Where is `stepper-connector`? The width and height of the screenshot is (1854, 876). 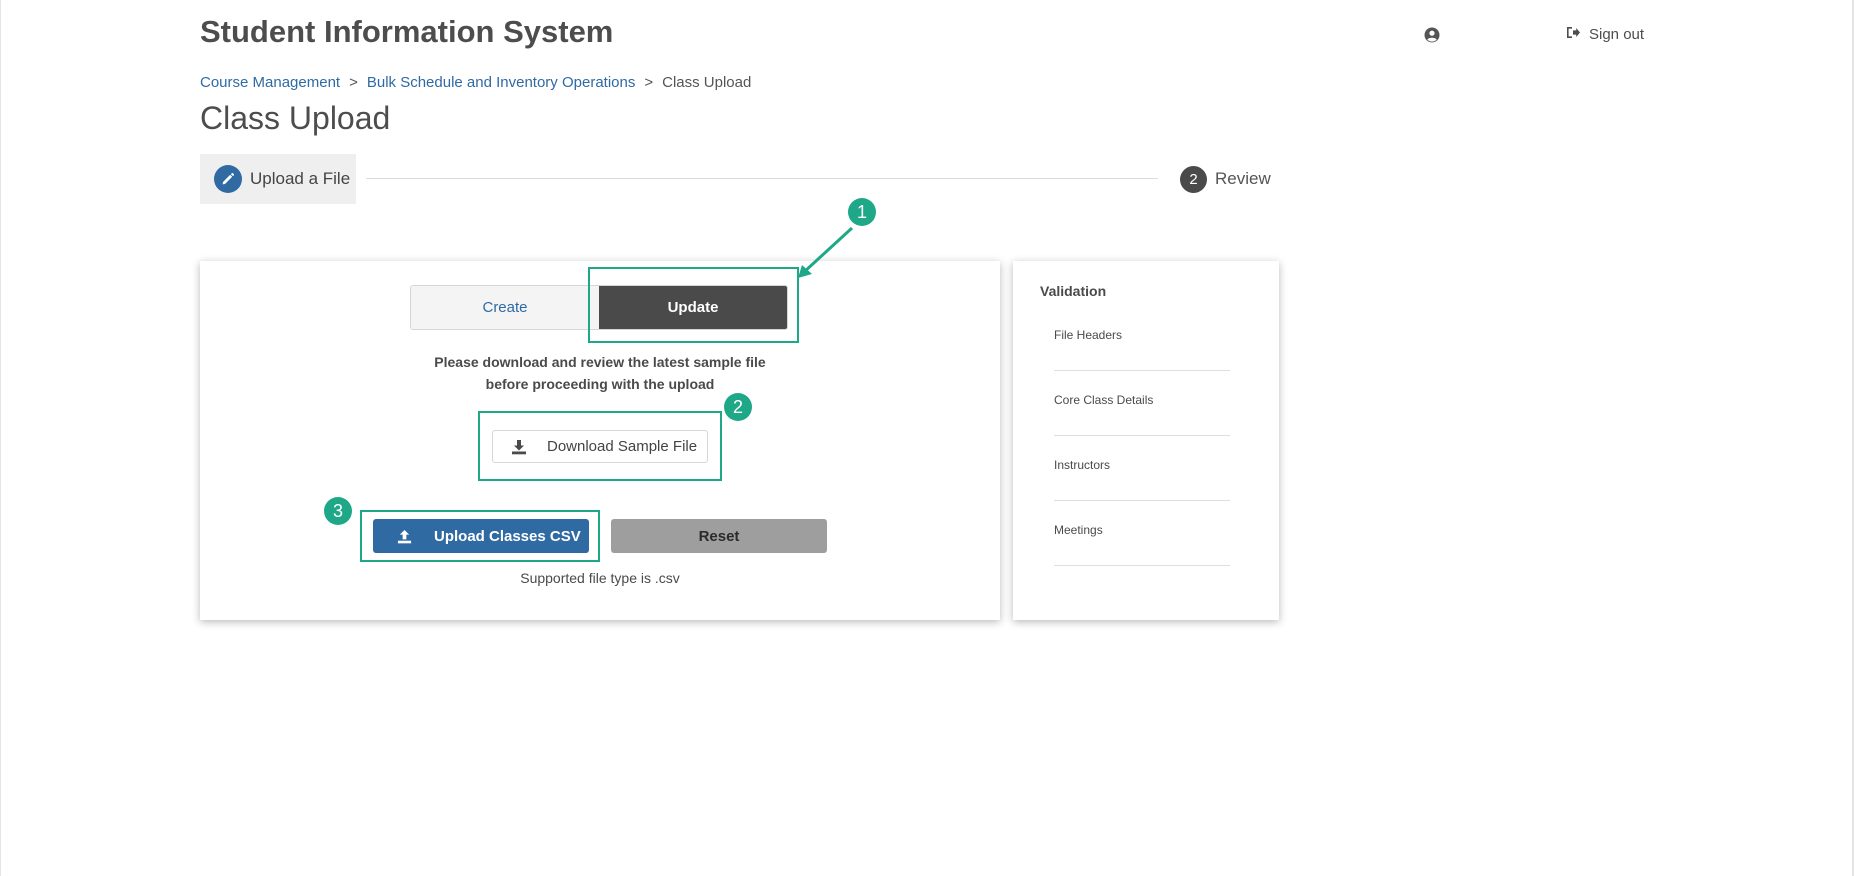 stepper-connector is located at coordinates (762, 178).